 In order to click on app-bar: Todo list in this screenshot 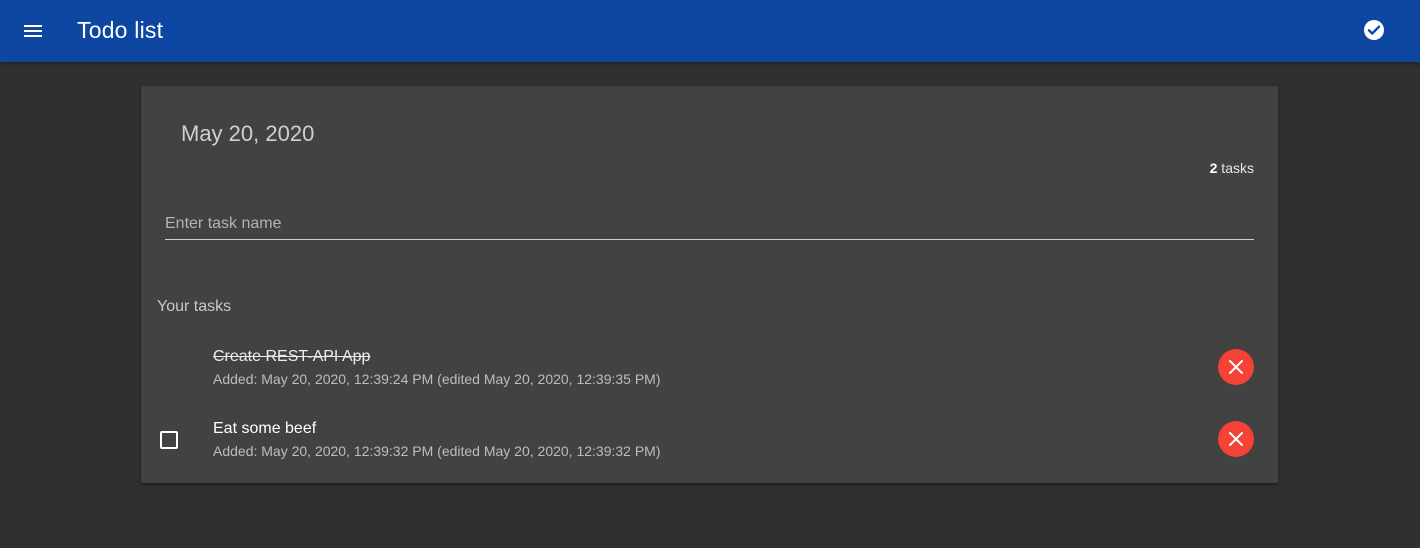, I will do `click(710, 31)`.